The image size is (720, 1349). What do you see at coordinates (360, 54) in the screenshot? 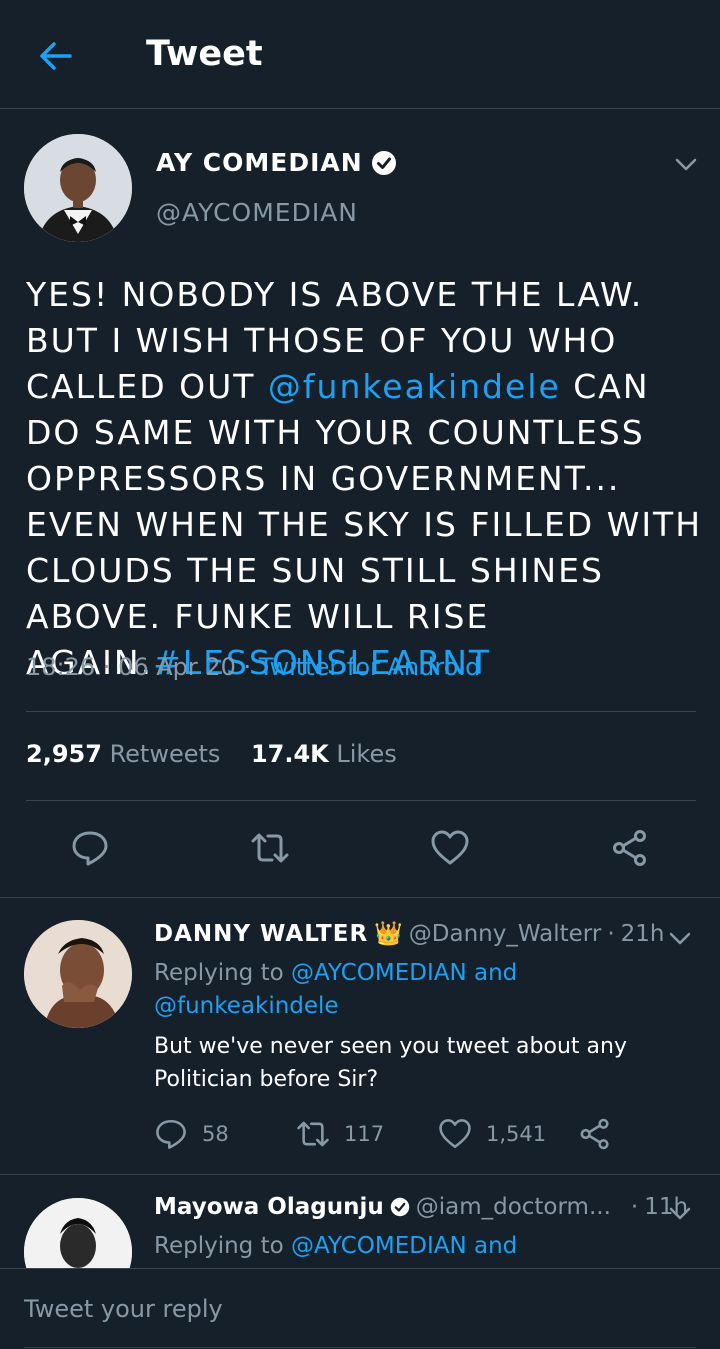
I see `top-bar: Tweet` at bounding box center [360, 54].